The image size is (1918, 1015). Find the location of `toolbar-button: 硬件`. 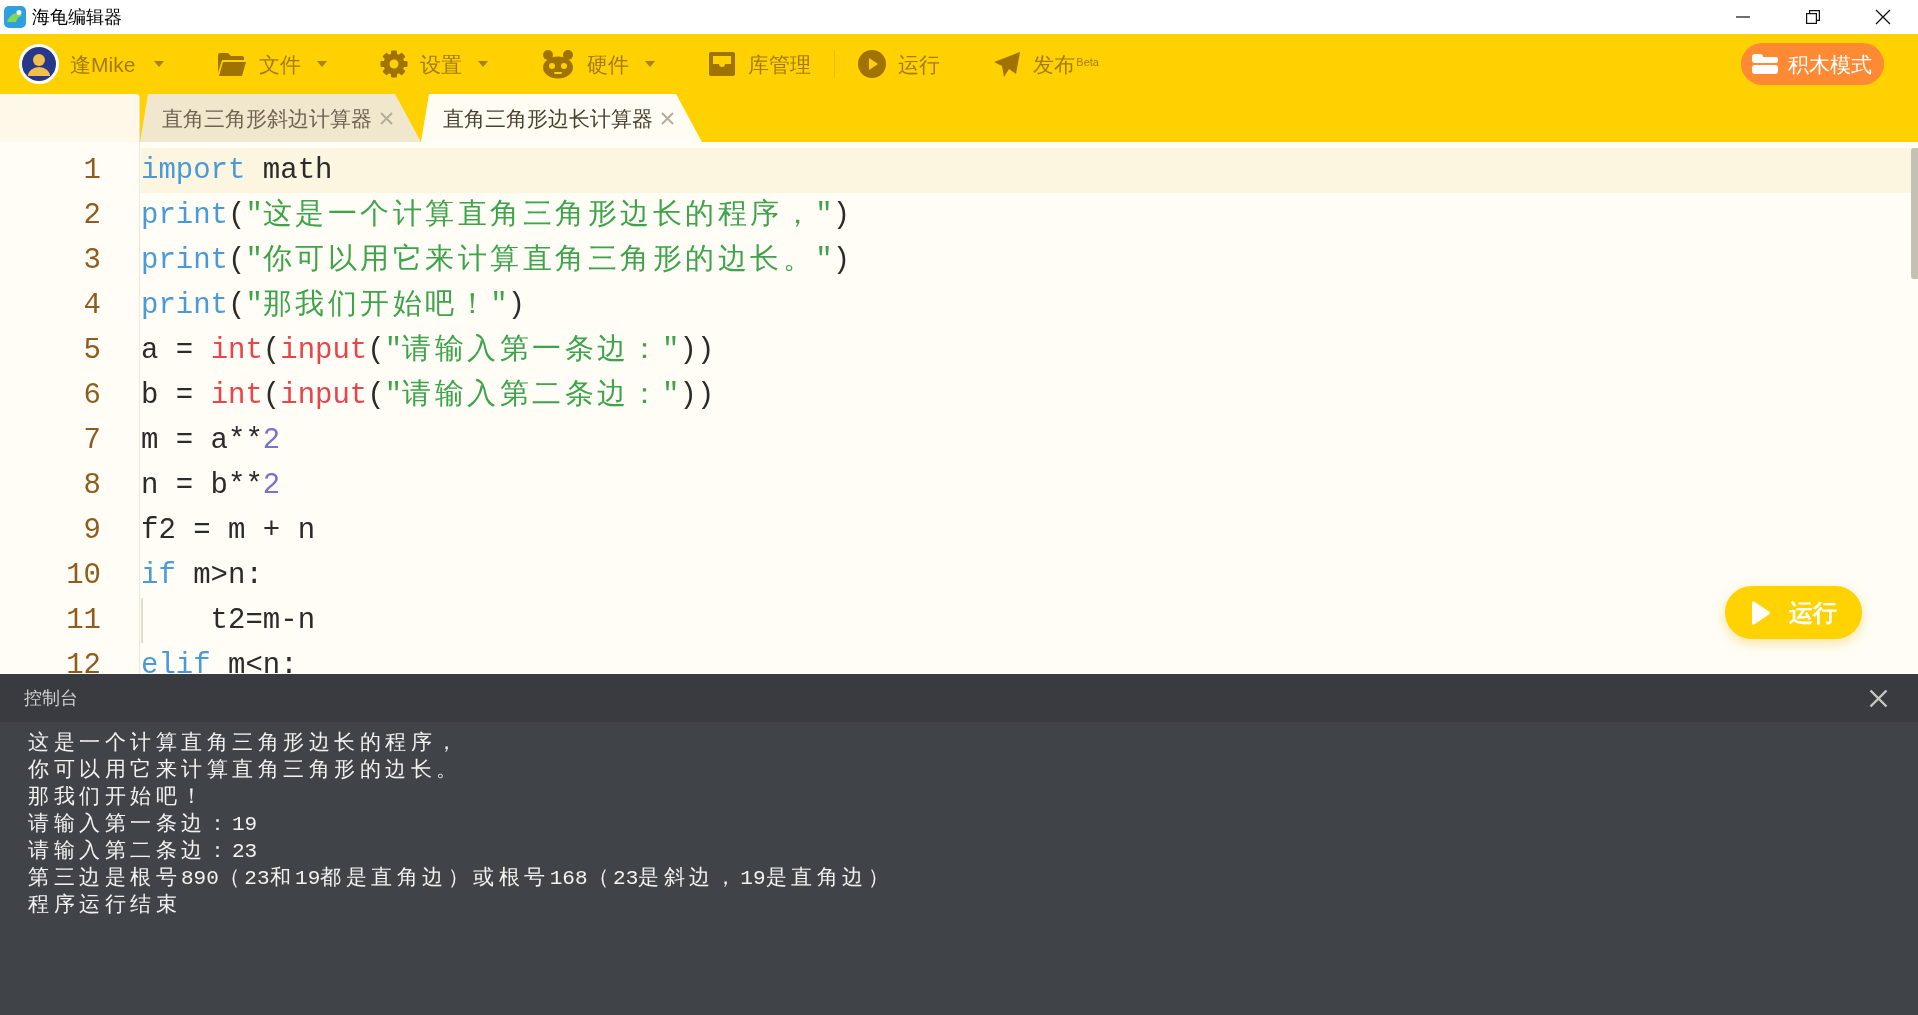

toolbar-button: 硬件 is located at coordinates (598, 64).